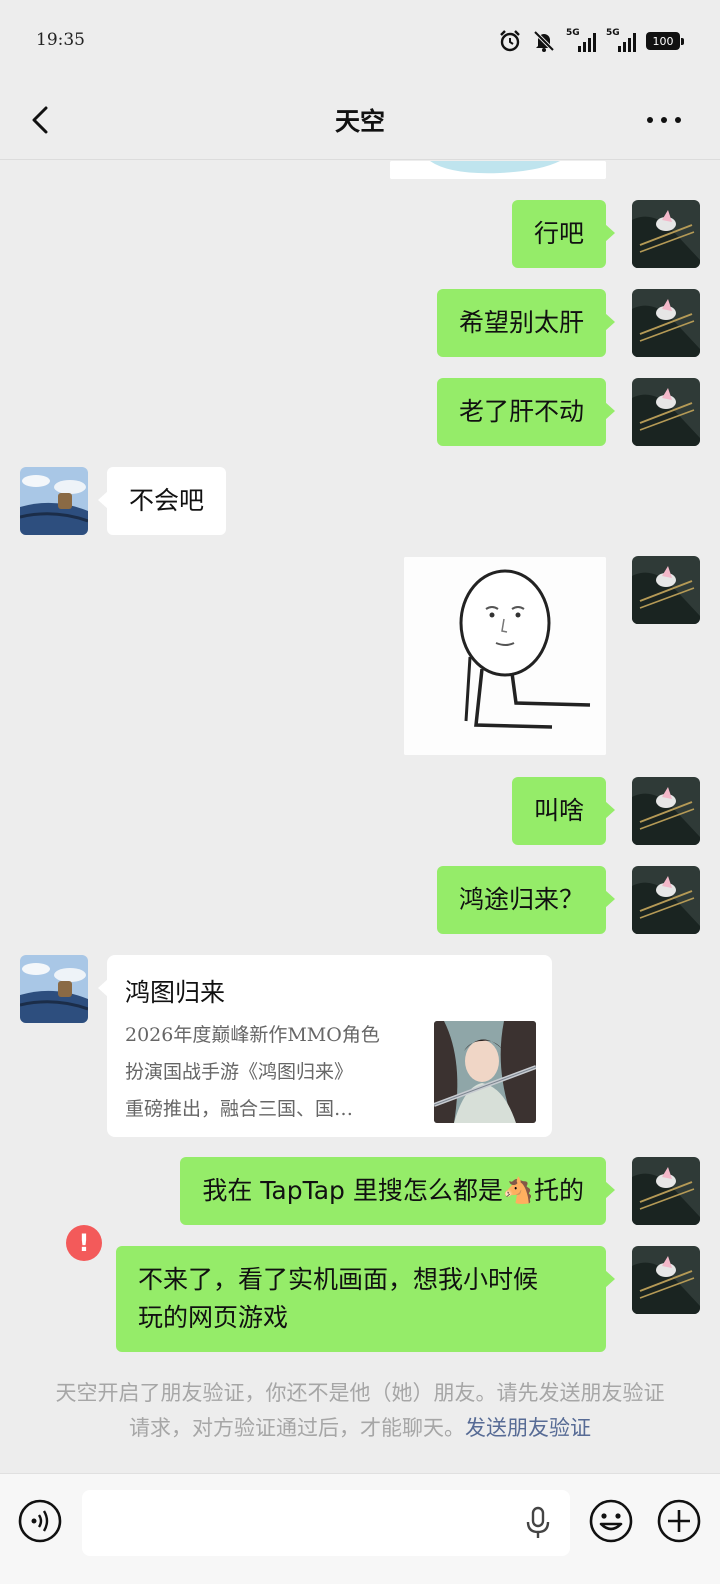 The height and width of the screenshot is (1584, 720). Describe the element at coordinates (393, 1190) in the screenshot. I see `message-text: 我在 TapTap 里搜怎么都是🐴托的` at that location.